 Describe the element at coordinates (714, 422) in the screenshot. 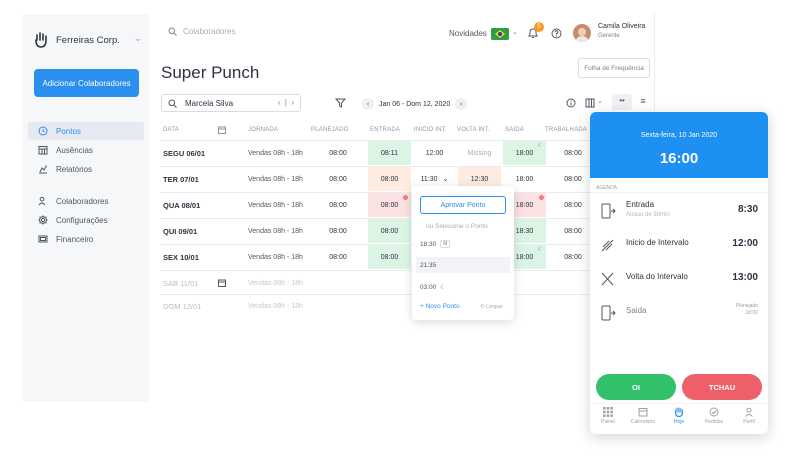

I see `tab-label: Pedidos` at that location.